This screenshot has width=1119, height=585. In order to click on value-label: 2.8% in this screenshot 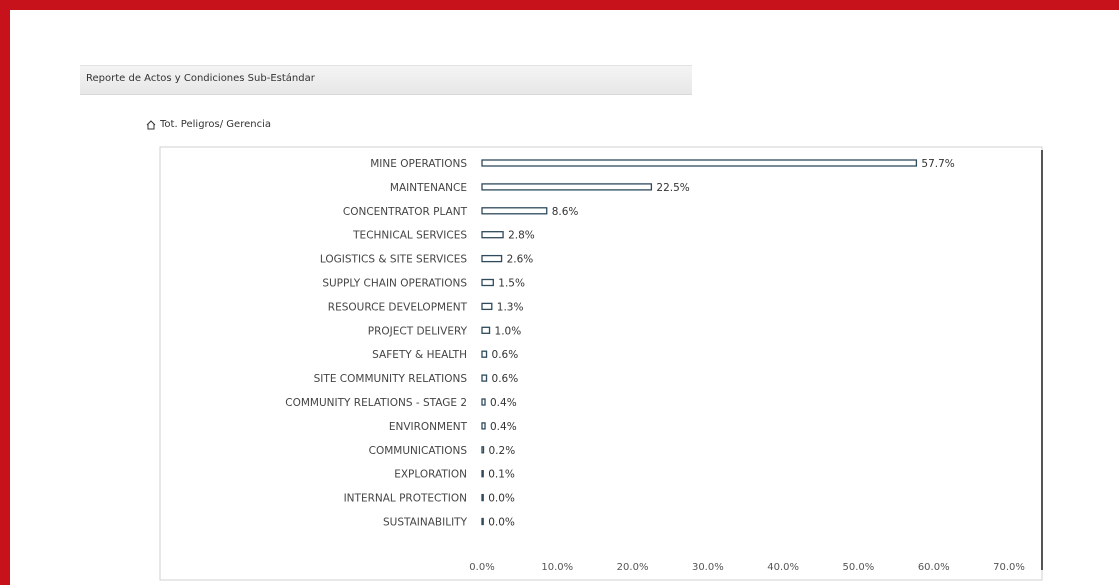, I will do `click(521, 236)`.